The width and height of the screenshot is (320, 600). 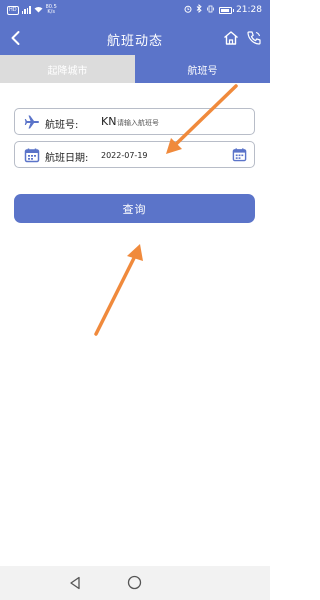 I want to click on tab-departure-city: 起降城市, so click(x=67, y=69).